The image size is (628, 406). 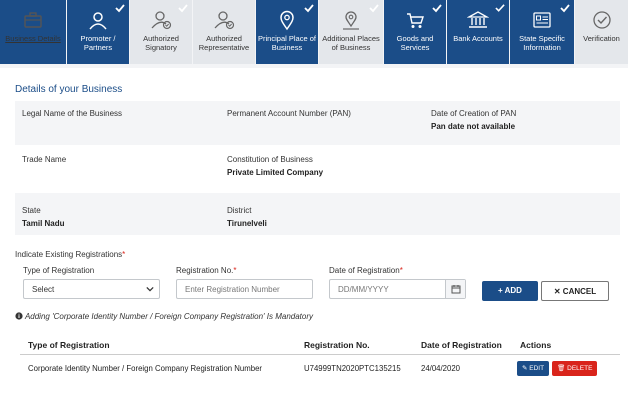 What do you see at coordinates (69, 89) in the screenshot?
I see `section-title: Details of your Business` at bounding box center [69, 89].